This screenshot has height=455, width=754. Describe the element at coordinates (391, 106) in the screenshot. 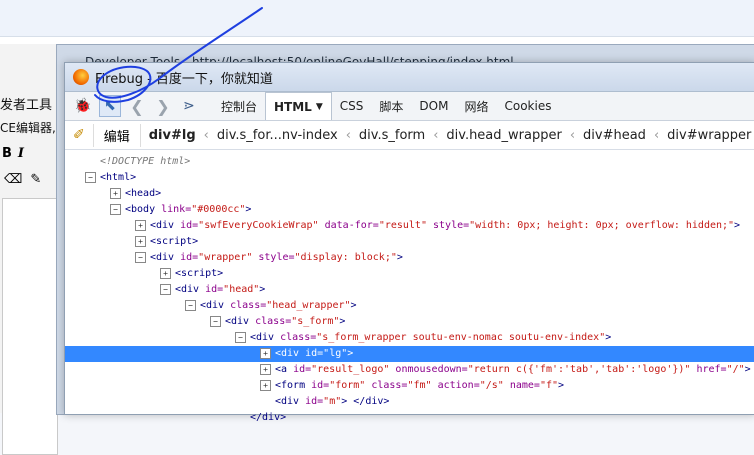

I see `tab-script: 脚本` at that location.